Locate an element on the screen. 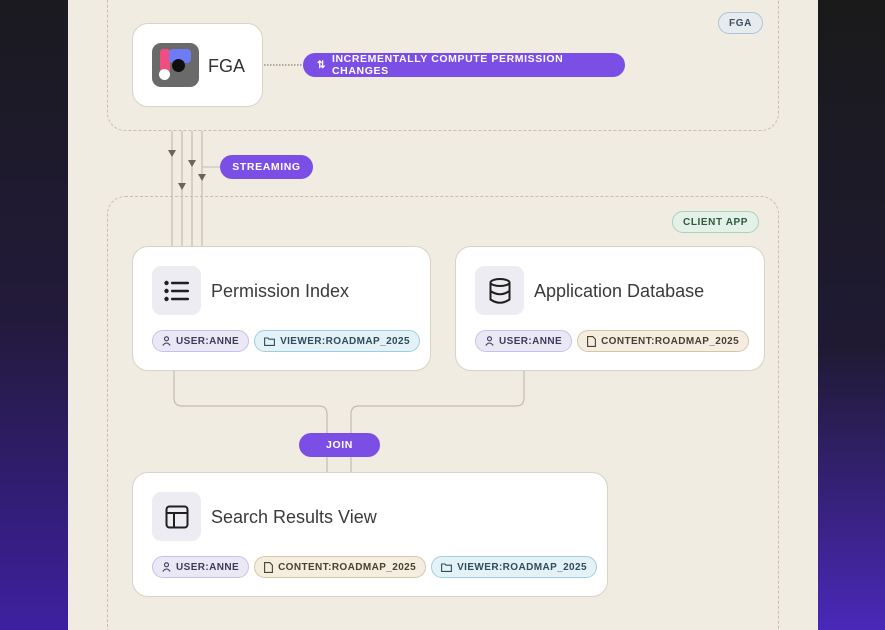  fga-card-label: FGA is located at coordinates (227, 66).